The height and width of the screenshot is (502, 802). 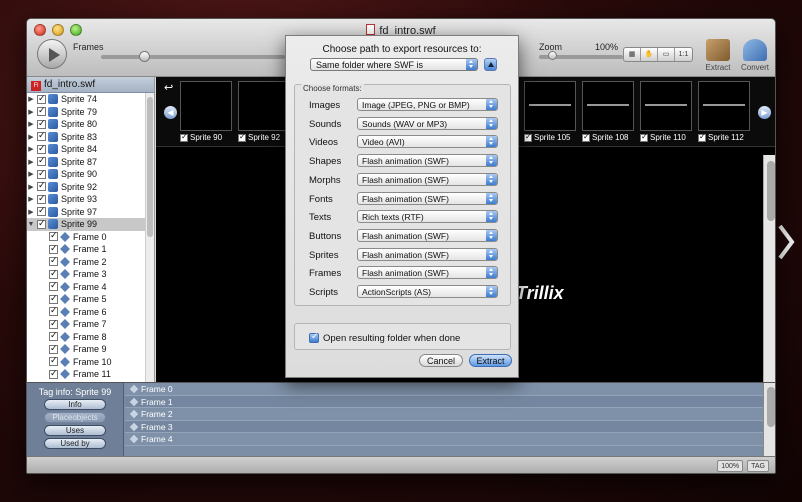 I want to click on frames-slider-knob, so click(x=144, y=56).